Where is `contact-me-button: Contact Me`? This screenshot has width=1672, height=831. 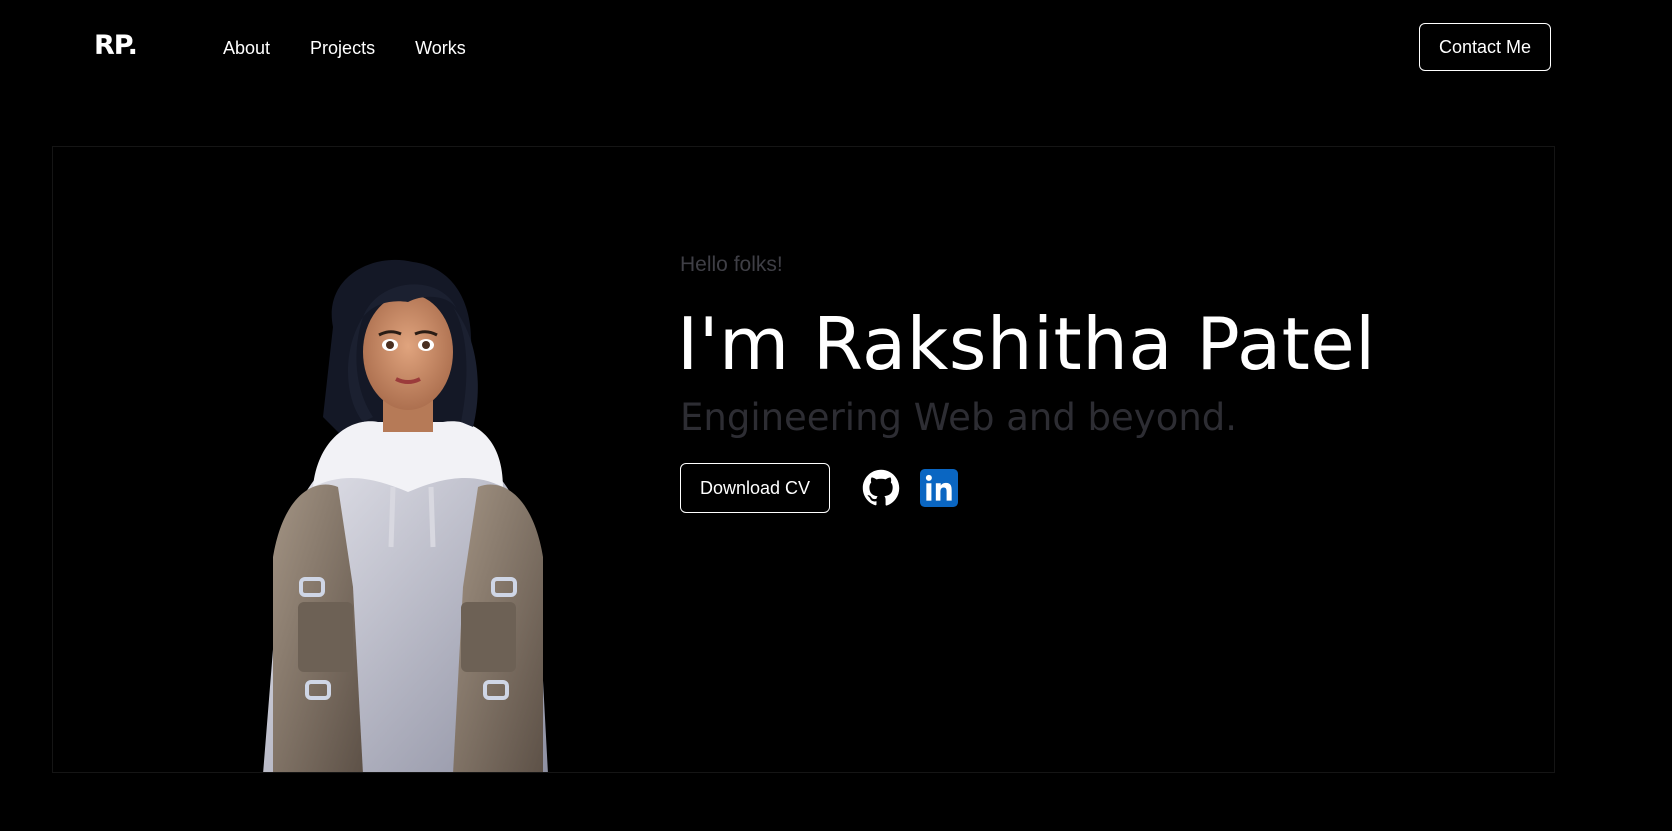 contact-me-button: Contact Me is located at coordinates (1485, 47).